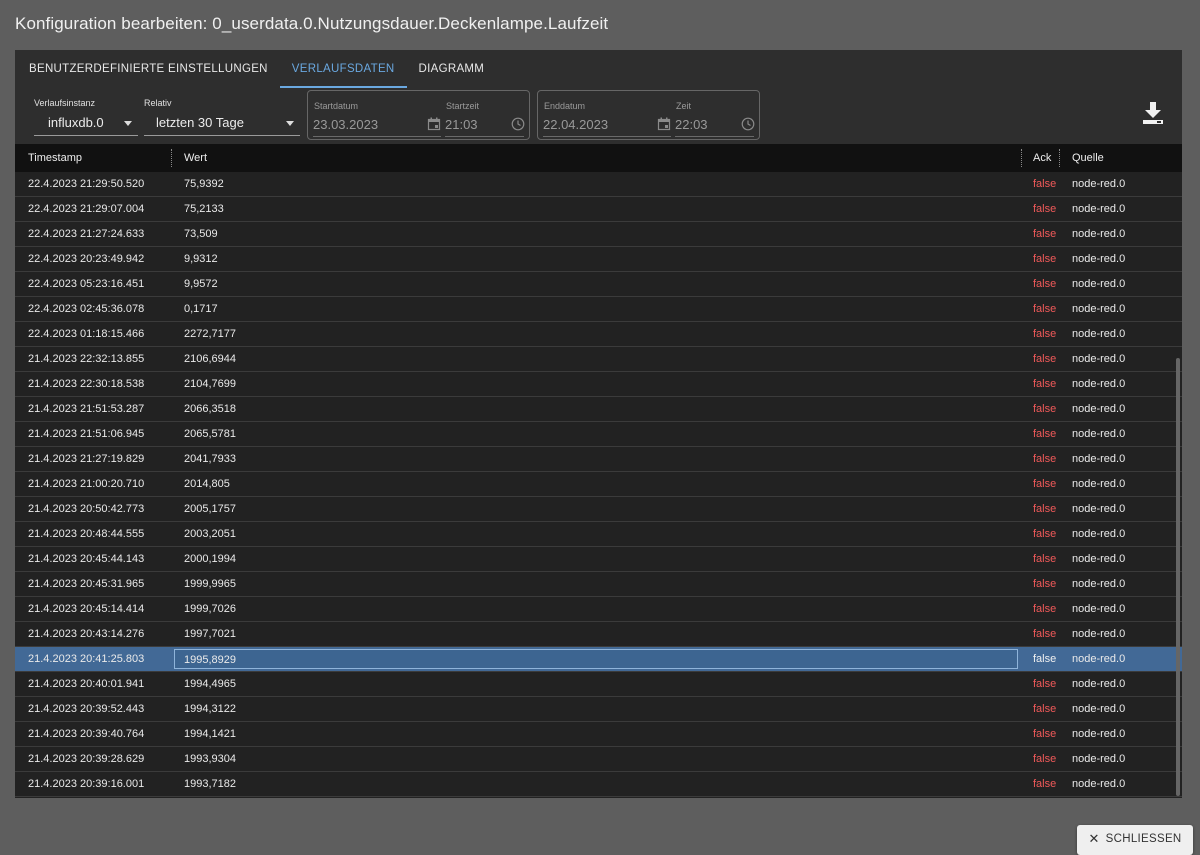 The height and width of the screenshot is (855, 1200). I want to click on cell-timestamp: 21.4.2023 20:45:44.143, so click(86, 559).